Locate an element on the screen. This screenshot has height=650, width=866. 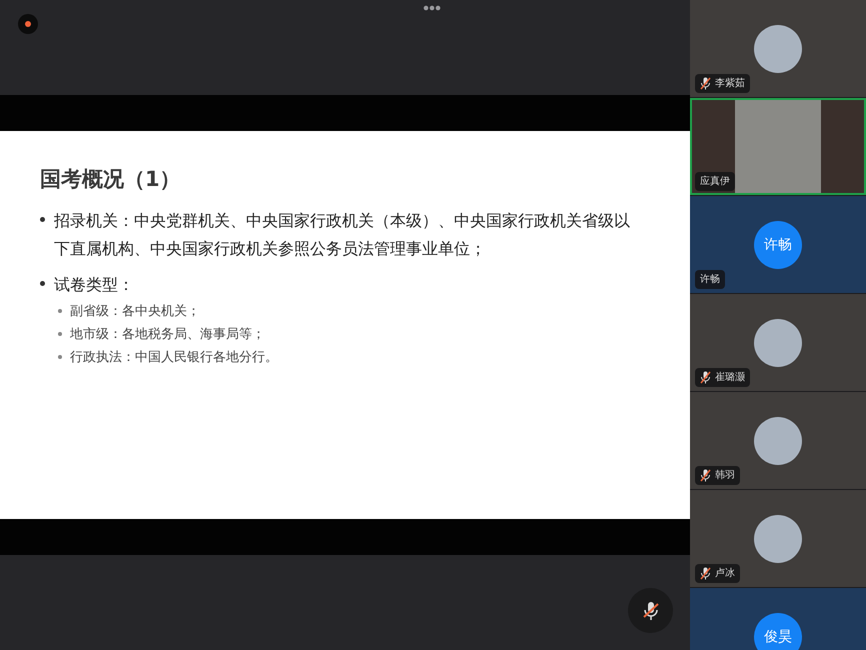
participant-name: 李紫茹 is located at coordinates (730, 83).